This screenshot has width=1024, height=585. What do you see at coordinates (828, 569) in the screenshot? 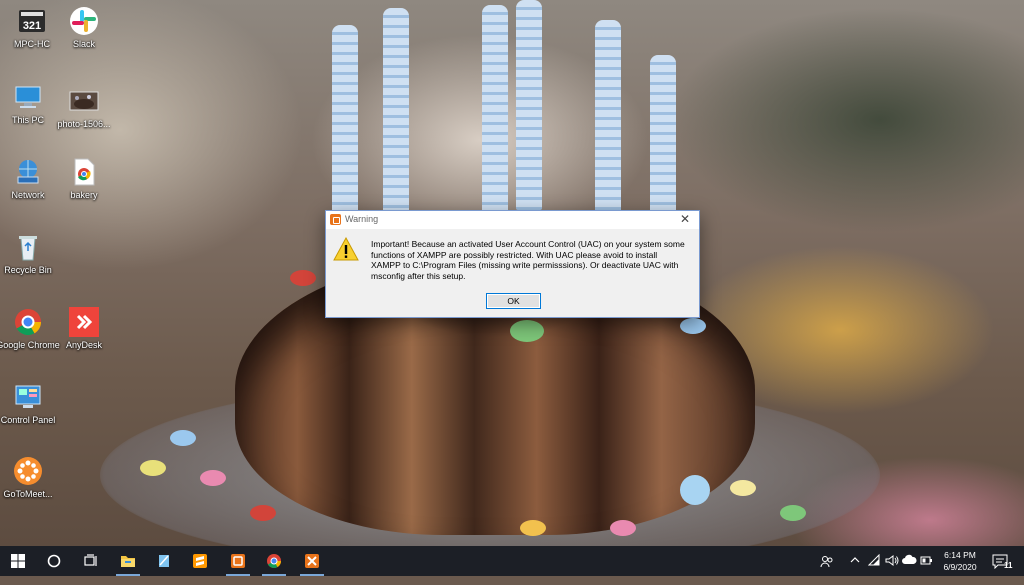
I see `people-button` at bounding box center [828, 569].